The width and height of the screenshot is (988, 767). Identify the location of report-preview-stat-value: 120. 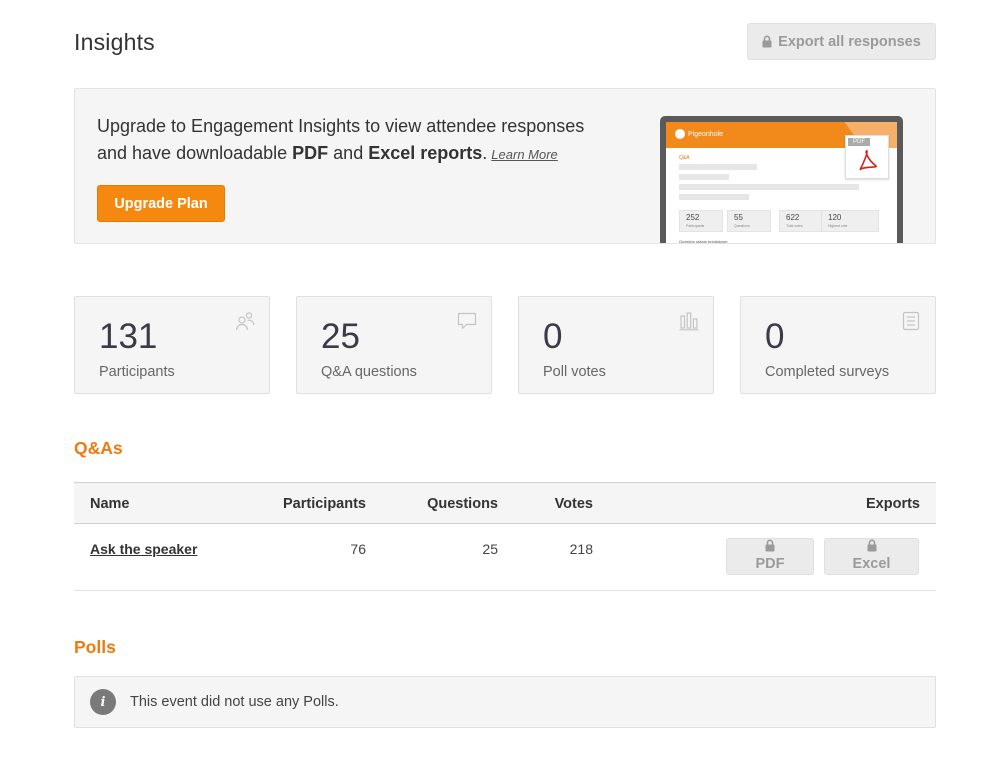
(835, 217).